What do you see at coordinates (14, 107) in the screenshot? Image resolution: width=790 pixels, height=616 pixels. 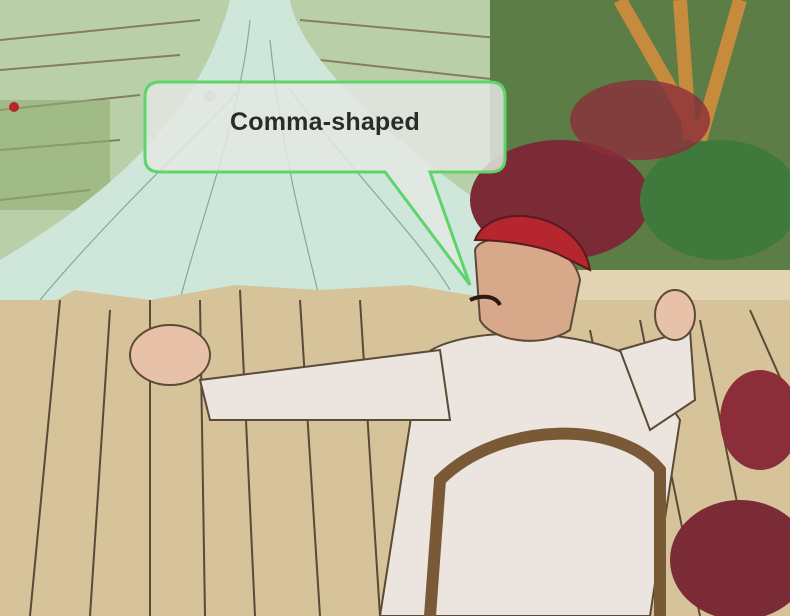 I see `distant-figure` at bounding box center [14, 107].